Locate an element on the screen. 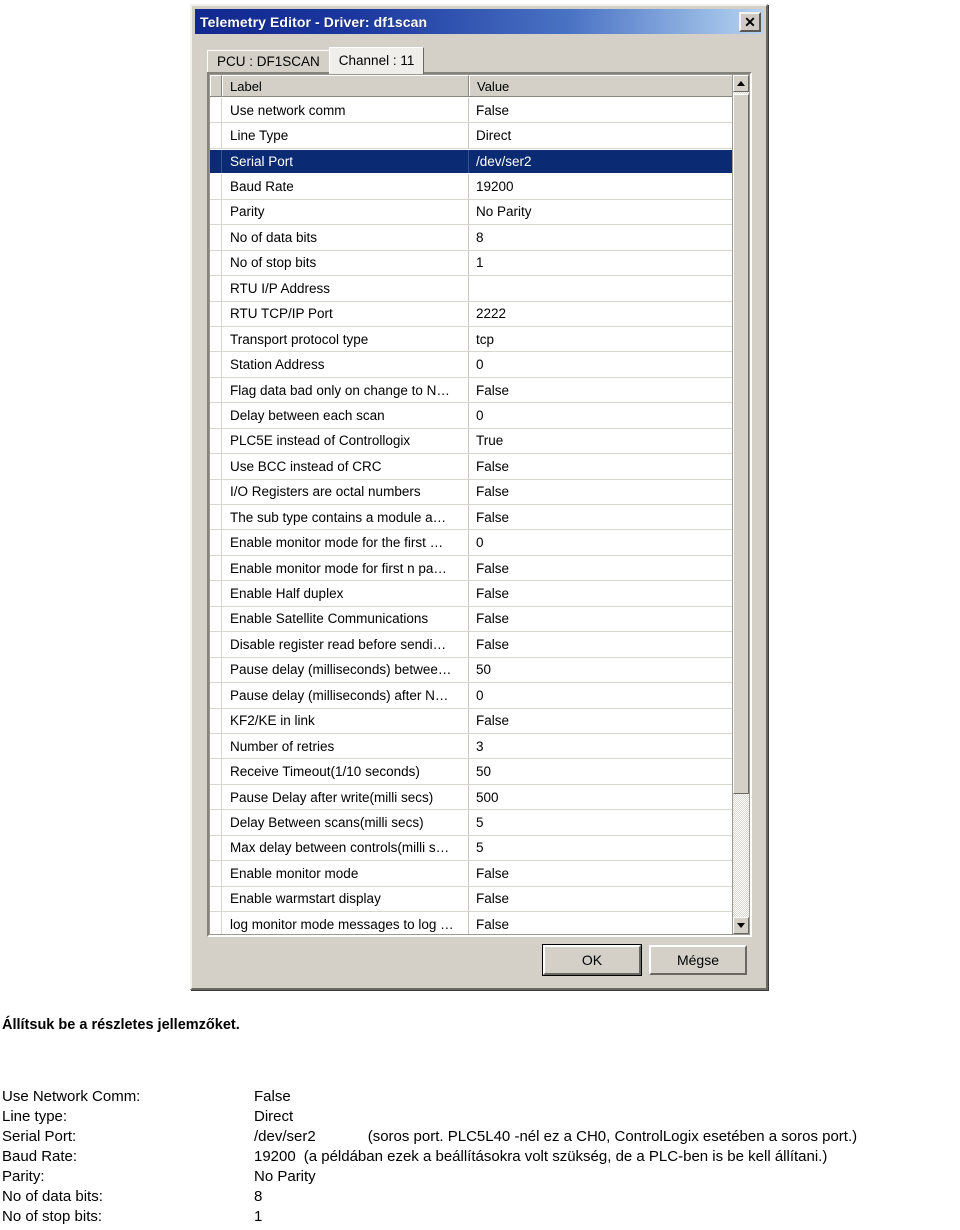  table-row: Use BCC instead of CRC False is located at coordinates (472, 467).